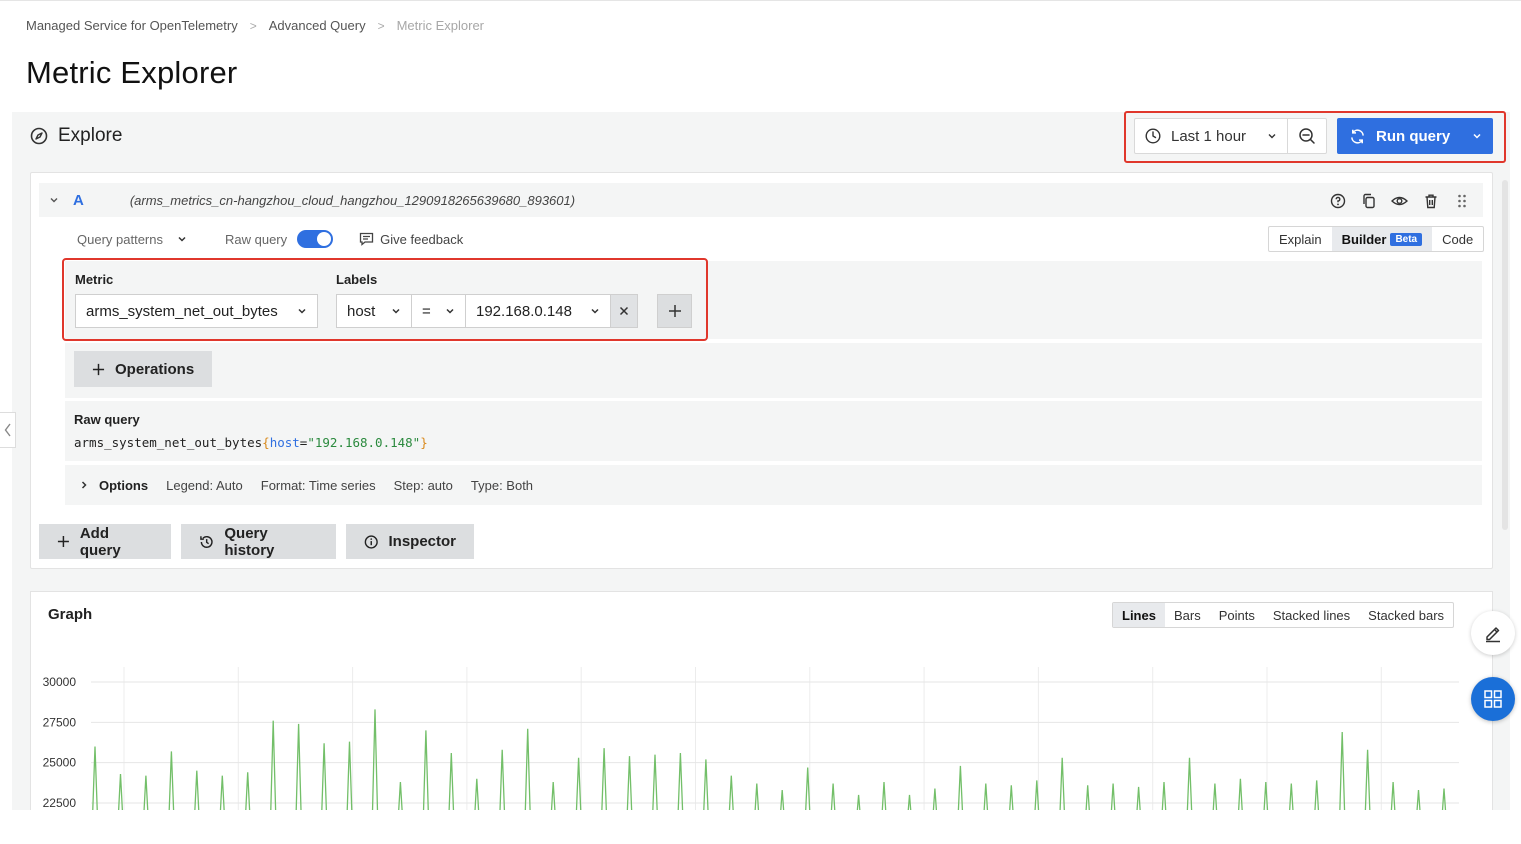  I want to click on time-range-button: Last 1 hour, so click(1211, 136).